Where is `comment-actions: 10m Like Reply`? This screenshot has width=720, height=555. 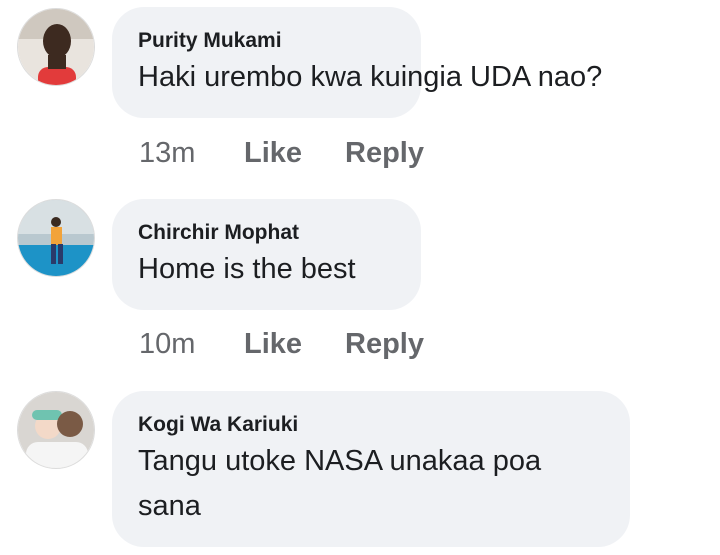 comment-actions: 10m Like Reply is located at coordinates (281, 344).